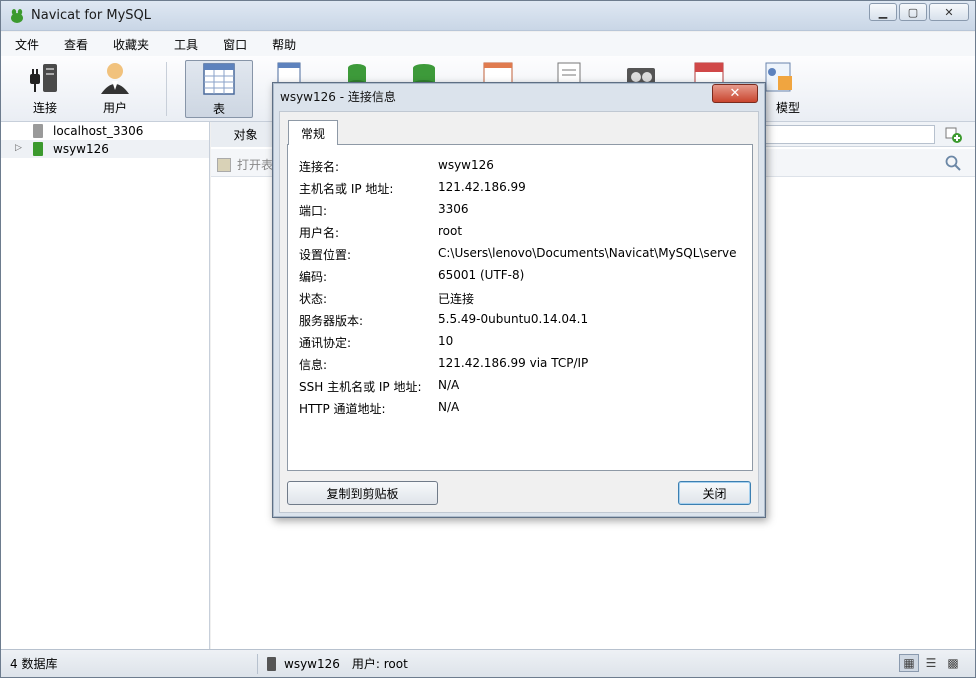  I want to click on tree-item-localhost: localhost_3306, so click(105, 131).